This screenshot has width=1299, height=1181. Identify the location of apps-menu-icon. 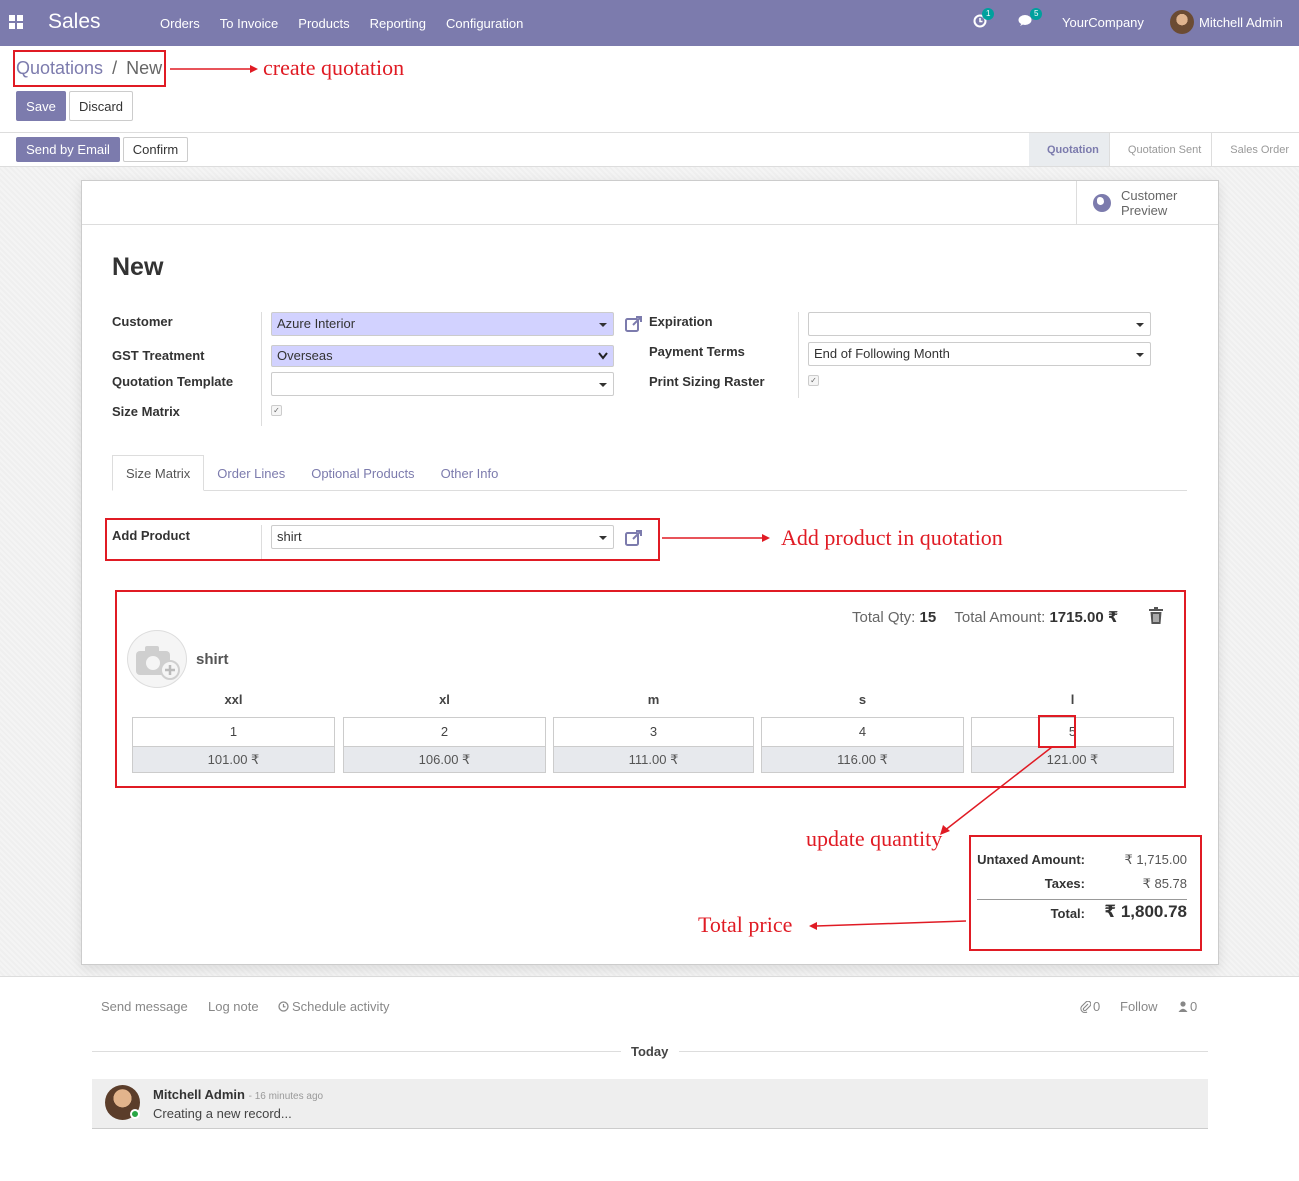
(16, 22).